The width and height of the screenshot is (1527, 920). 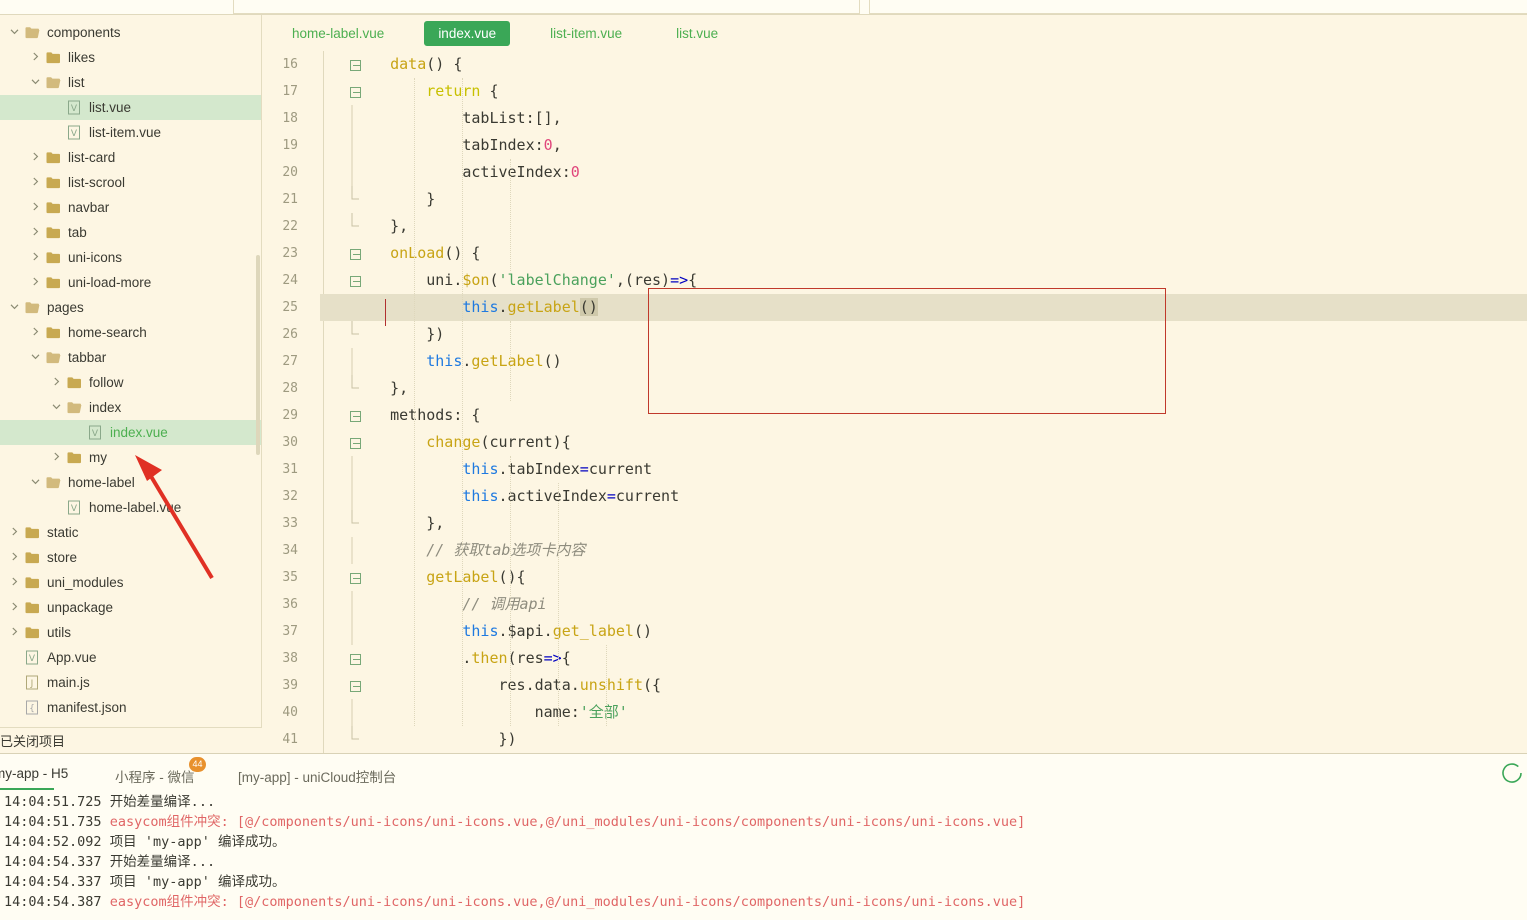 I want to click on fold-gutter, so click(x=332, y=402).